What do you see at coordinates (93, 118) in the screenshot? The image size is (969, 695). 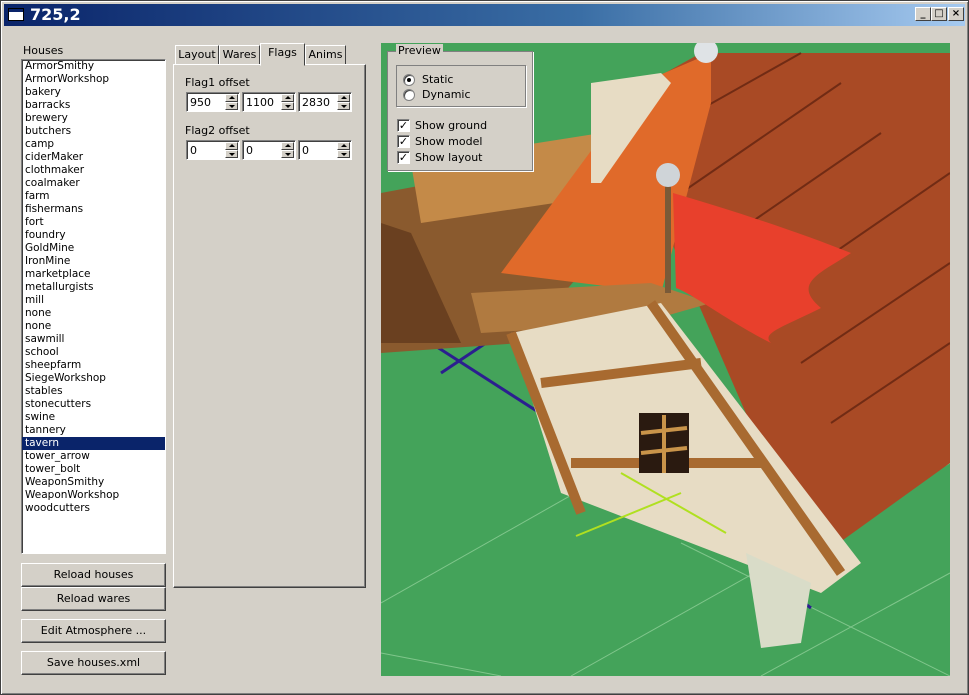 I see `list-item: brewery` at bounding box center [93, 118].